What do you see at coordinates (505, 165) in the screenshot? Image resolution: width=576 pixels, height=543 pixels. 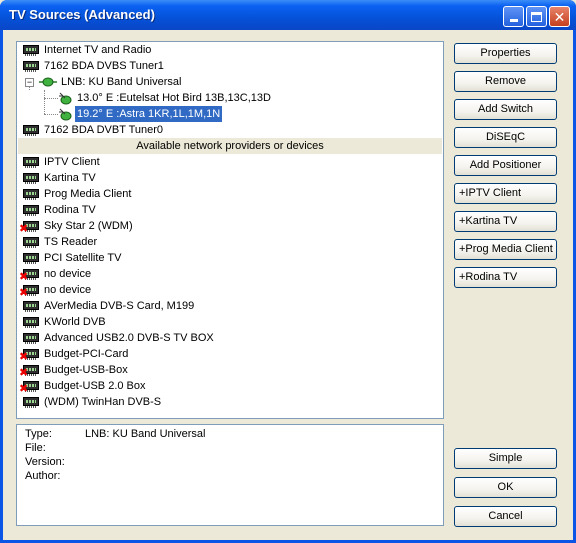 I see `add-positioner-button: Add Positioner` at bounding box center [505, 165].